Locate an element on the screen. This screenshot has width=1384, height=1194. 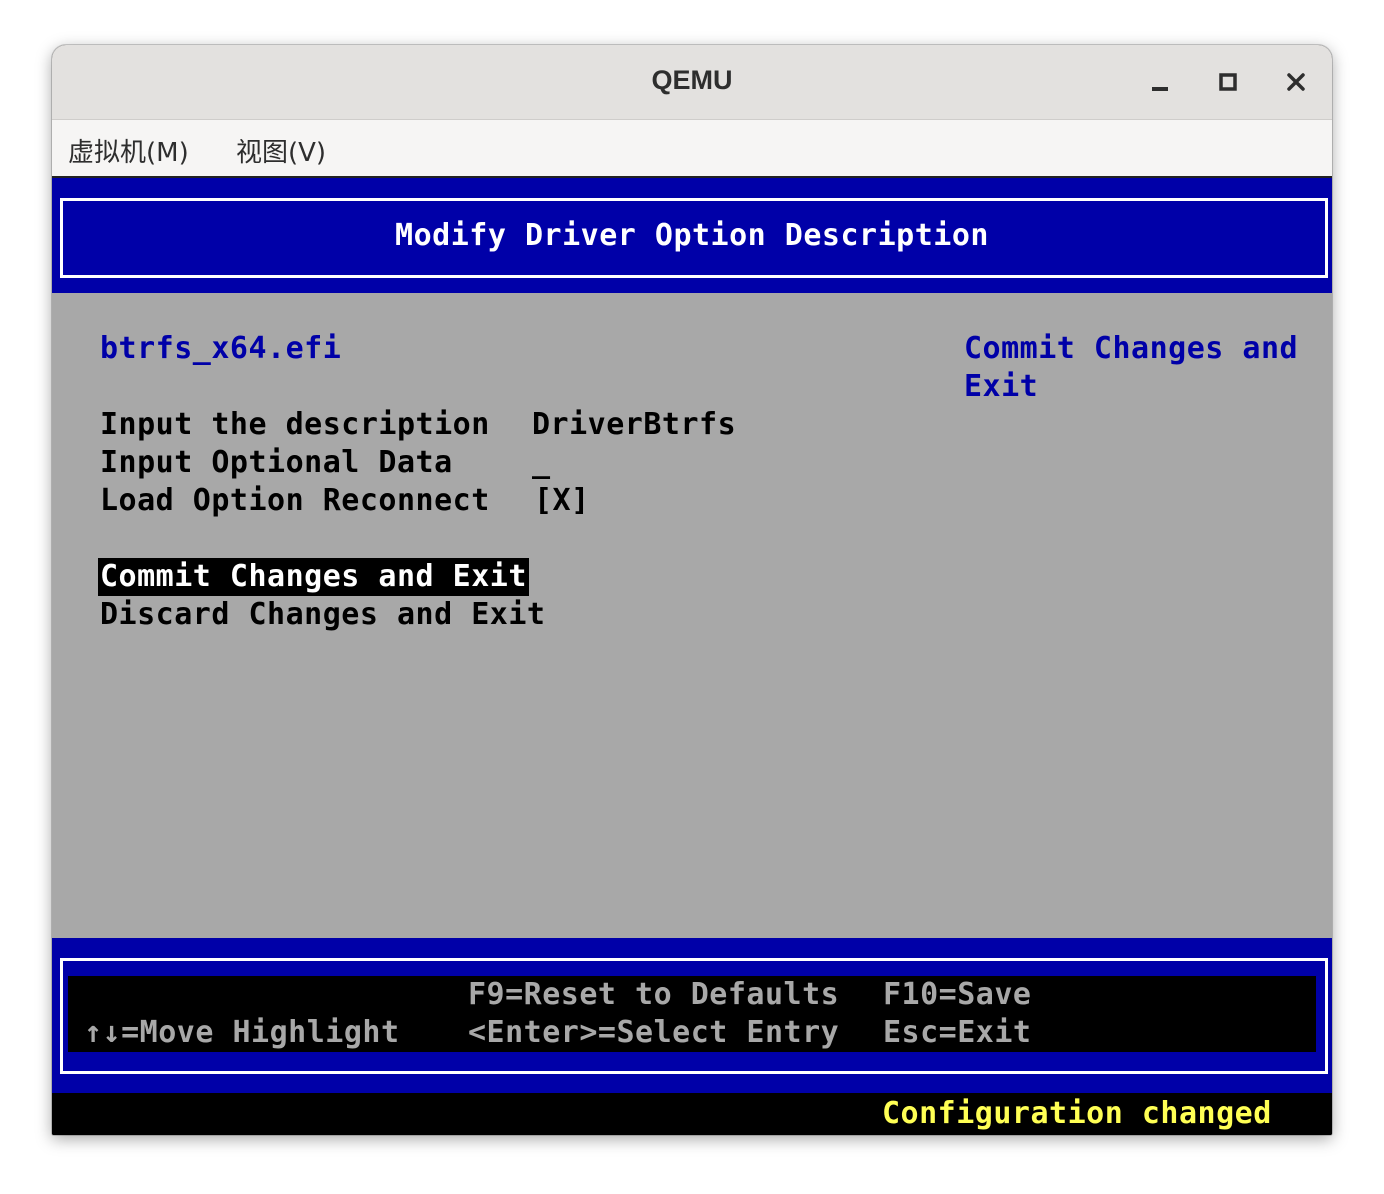
field-description-value: DriverBtrfs is located at coordinates (634, 425).